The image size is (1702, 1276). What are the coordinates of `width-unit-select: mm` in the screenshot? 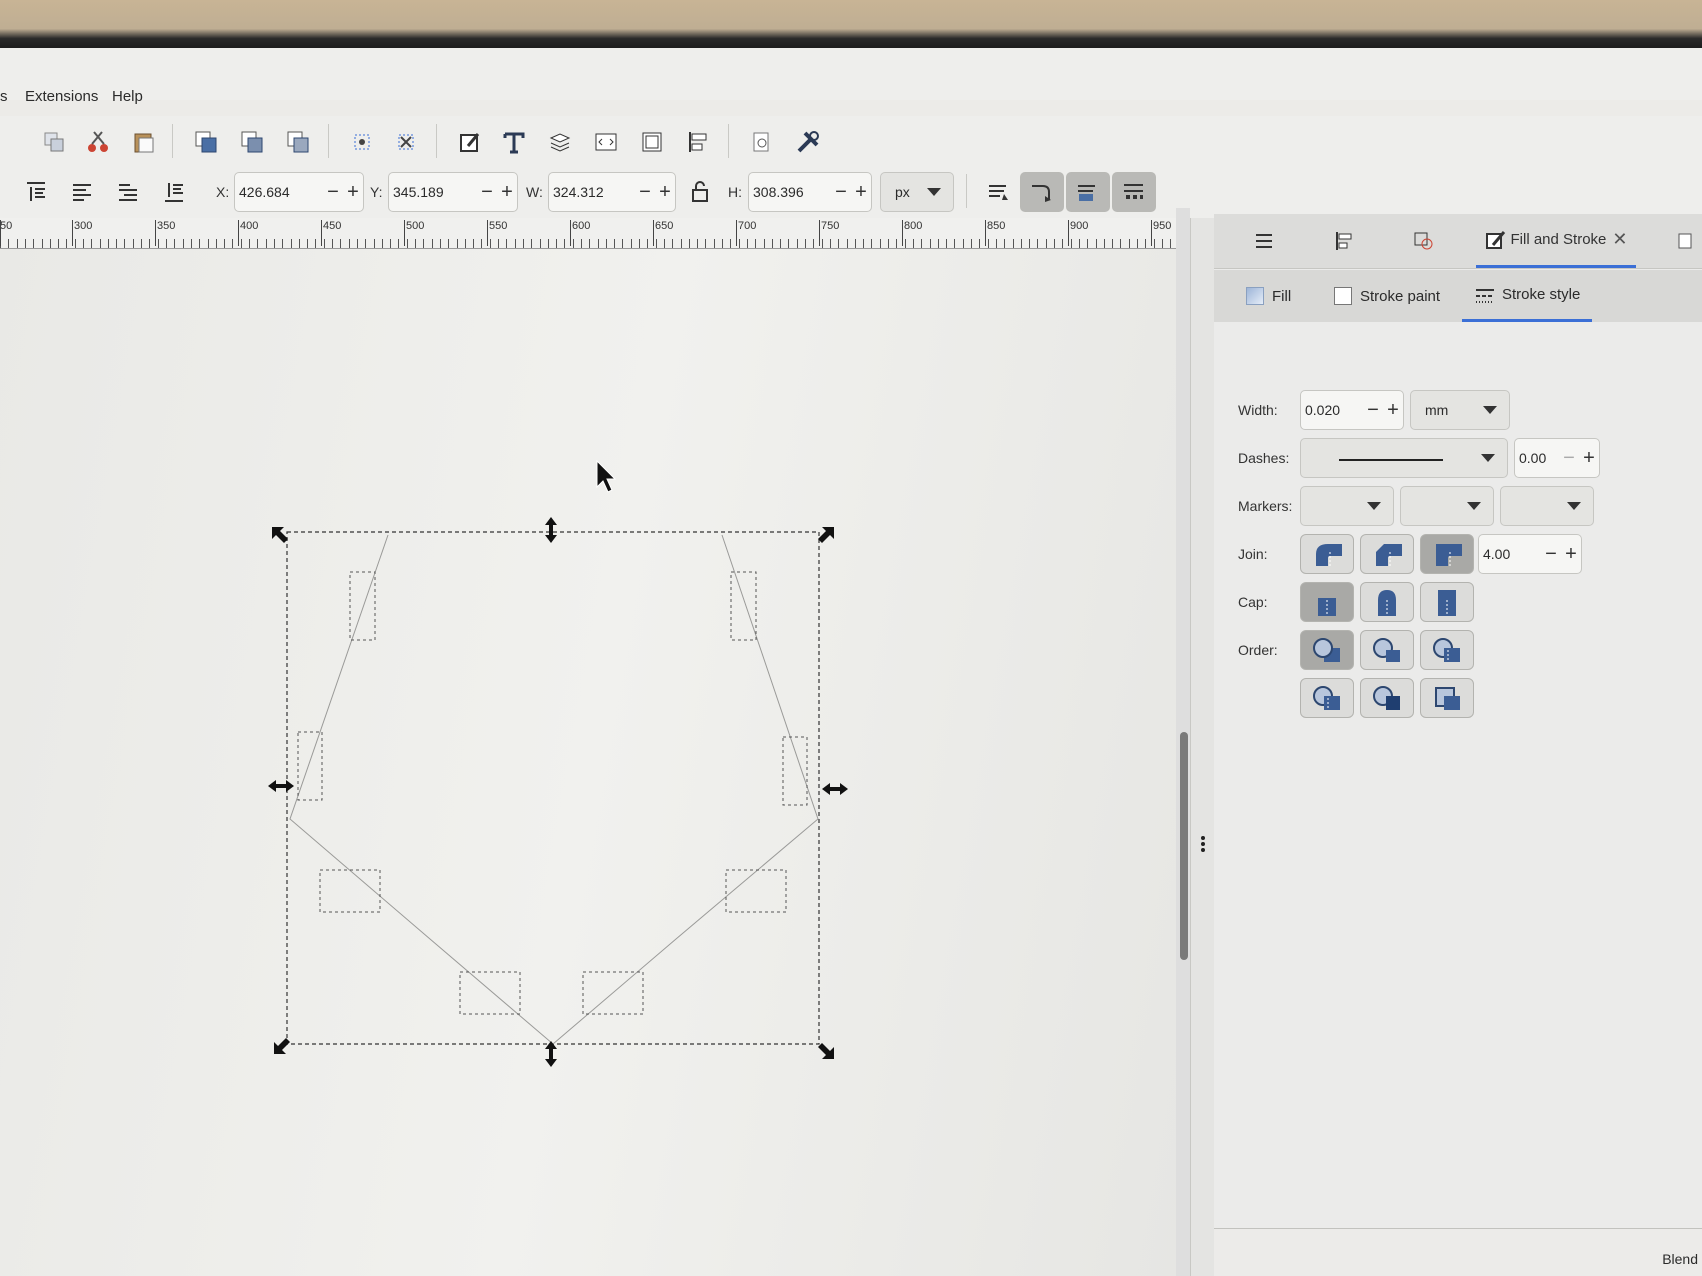 It's located at (1460, 410).